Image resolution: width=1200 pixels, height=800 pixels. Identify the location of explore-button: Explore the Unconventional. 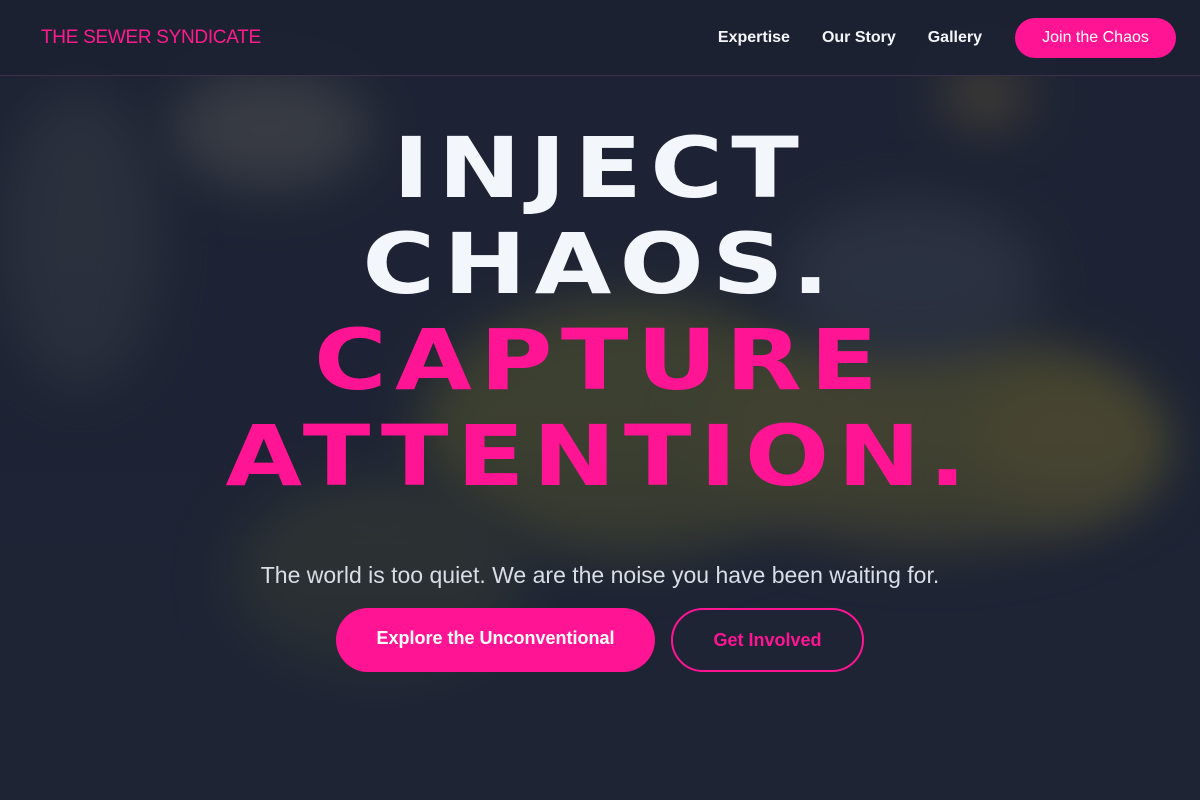
(495, 640).